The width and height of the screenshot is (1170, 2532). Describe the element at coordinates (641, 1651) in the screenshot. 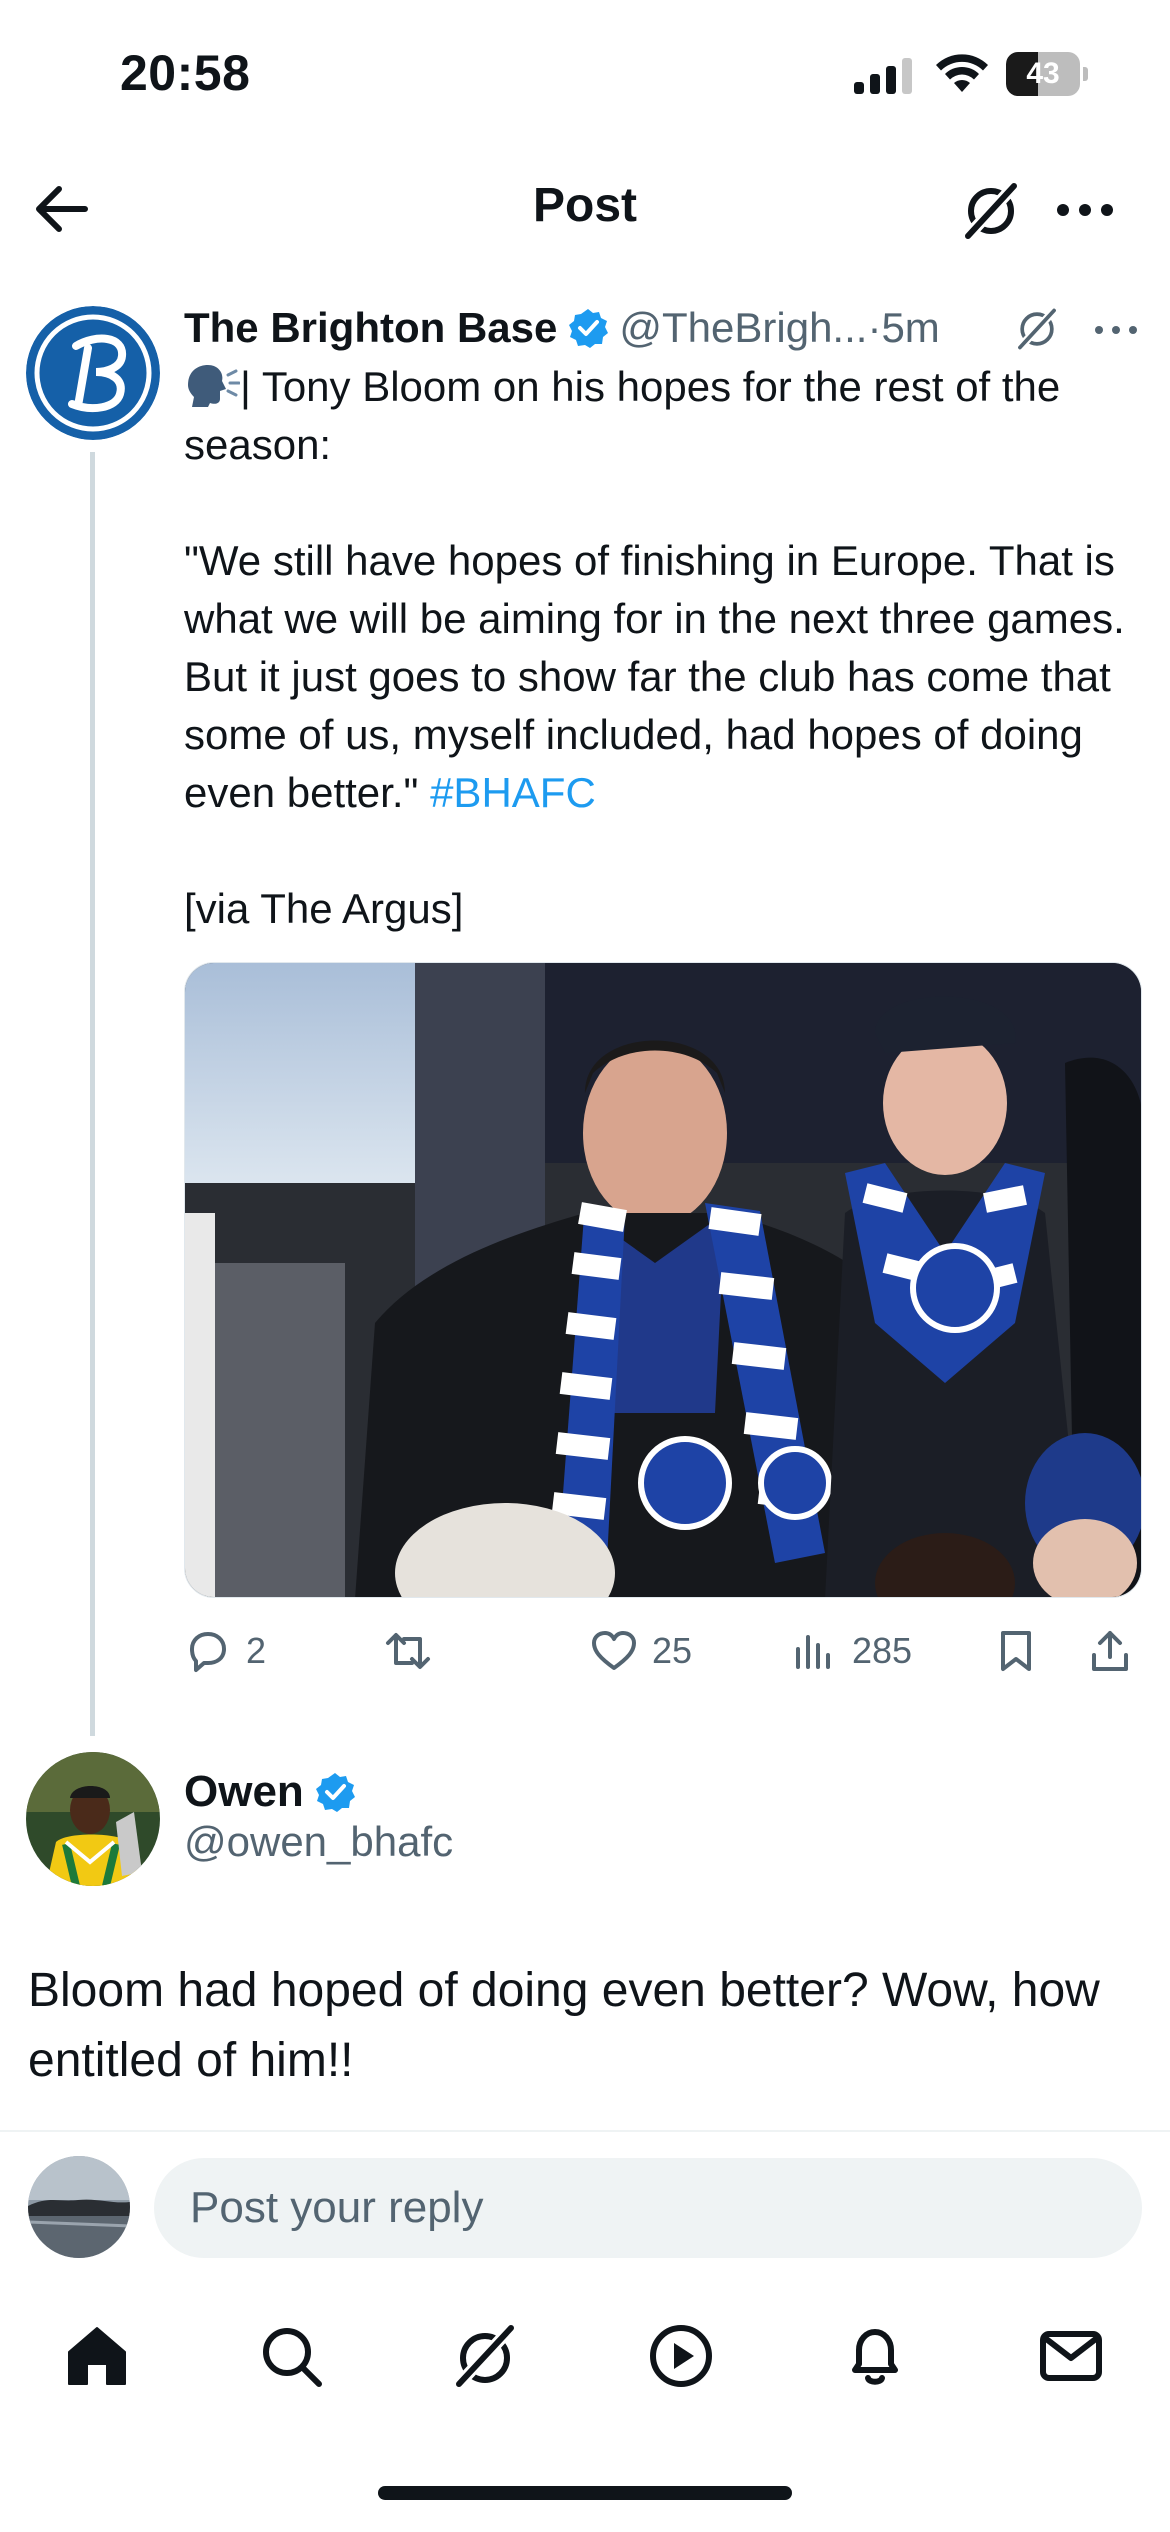

I see `like-button: 25` at that location.